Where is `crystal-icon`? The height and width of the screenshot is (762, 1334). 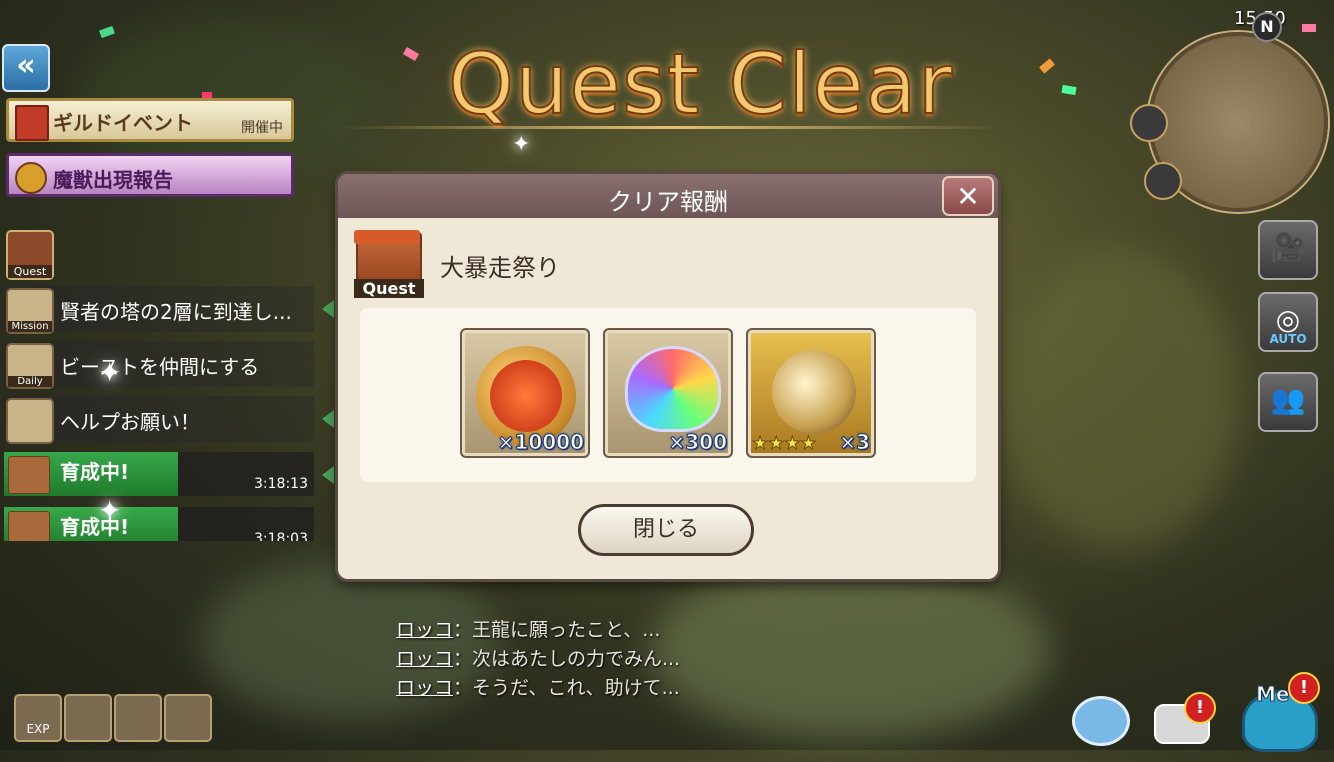 crystal-icon is located at coordinates (673, 389).